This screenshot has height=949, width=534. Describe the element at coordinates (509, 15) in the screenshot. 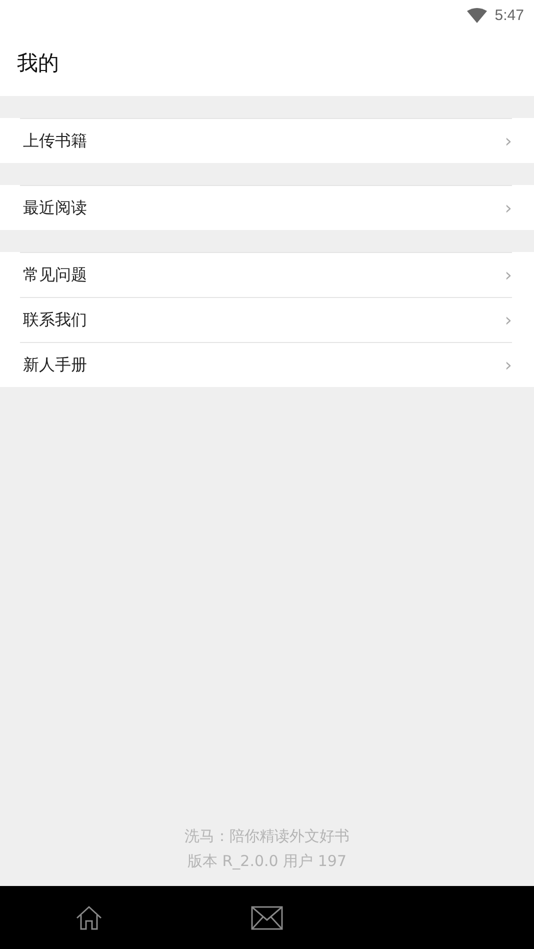

I see `status-time: 5:47` at that location.